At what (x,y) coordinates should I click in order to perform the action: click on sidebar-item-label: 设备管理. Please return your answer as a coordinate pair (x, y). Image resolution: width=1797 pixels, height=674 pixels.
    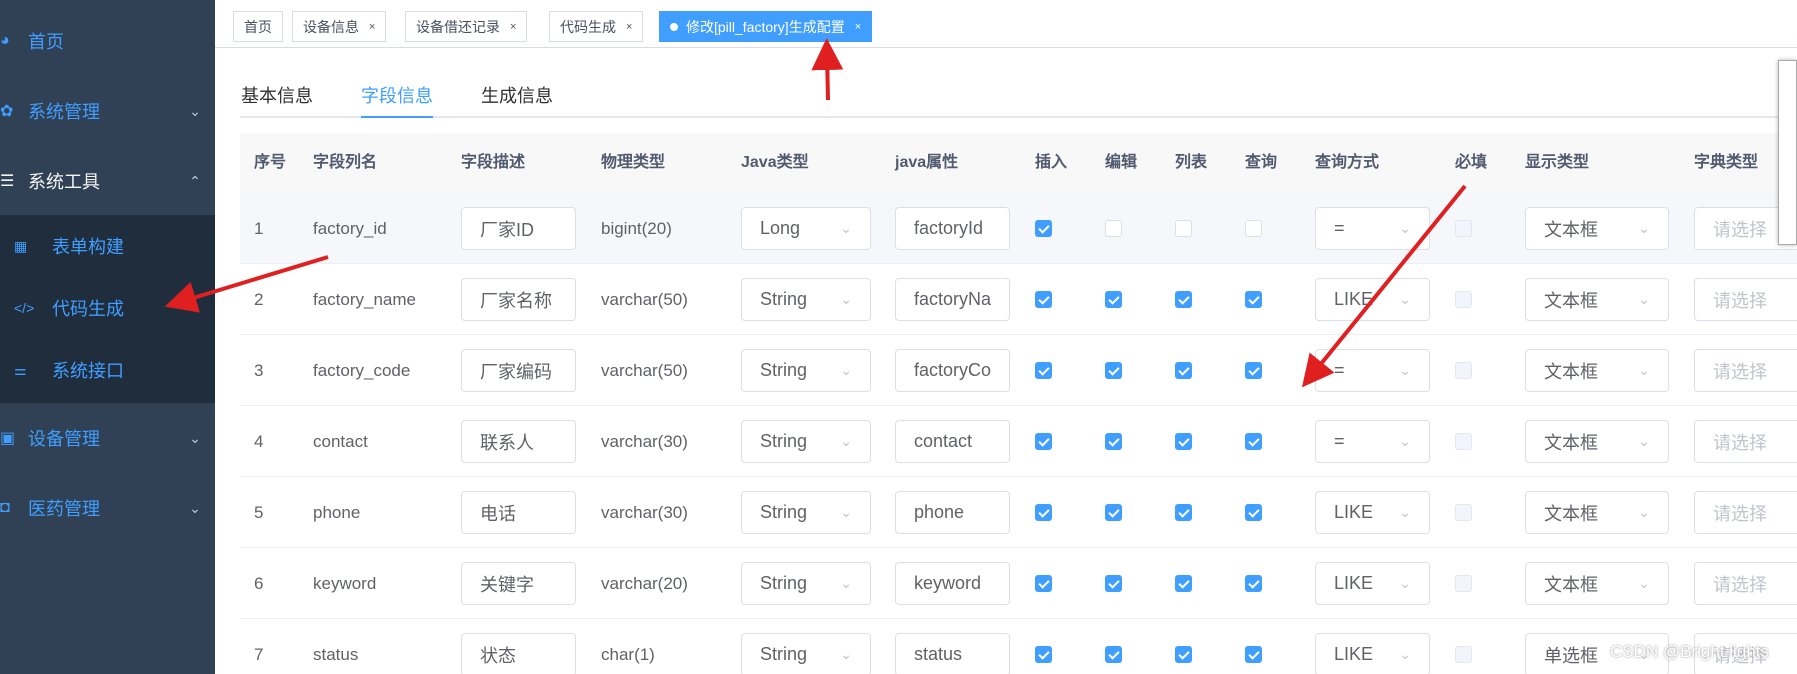
    Looking at the image, I should click on (64, 439).